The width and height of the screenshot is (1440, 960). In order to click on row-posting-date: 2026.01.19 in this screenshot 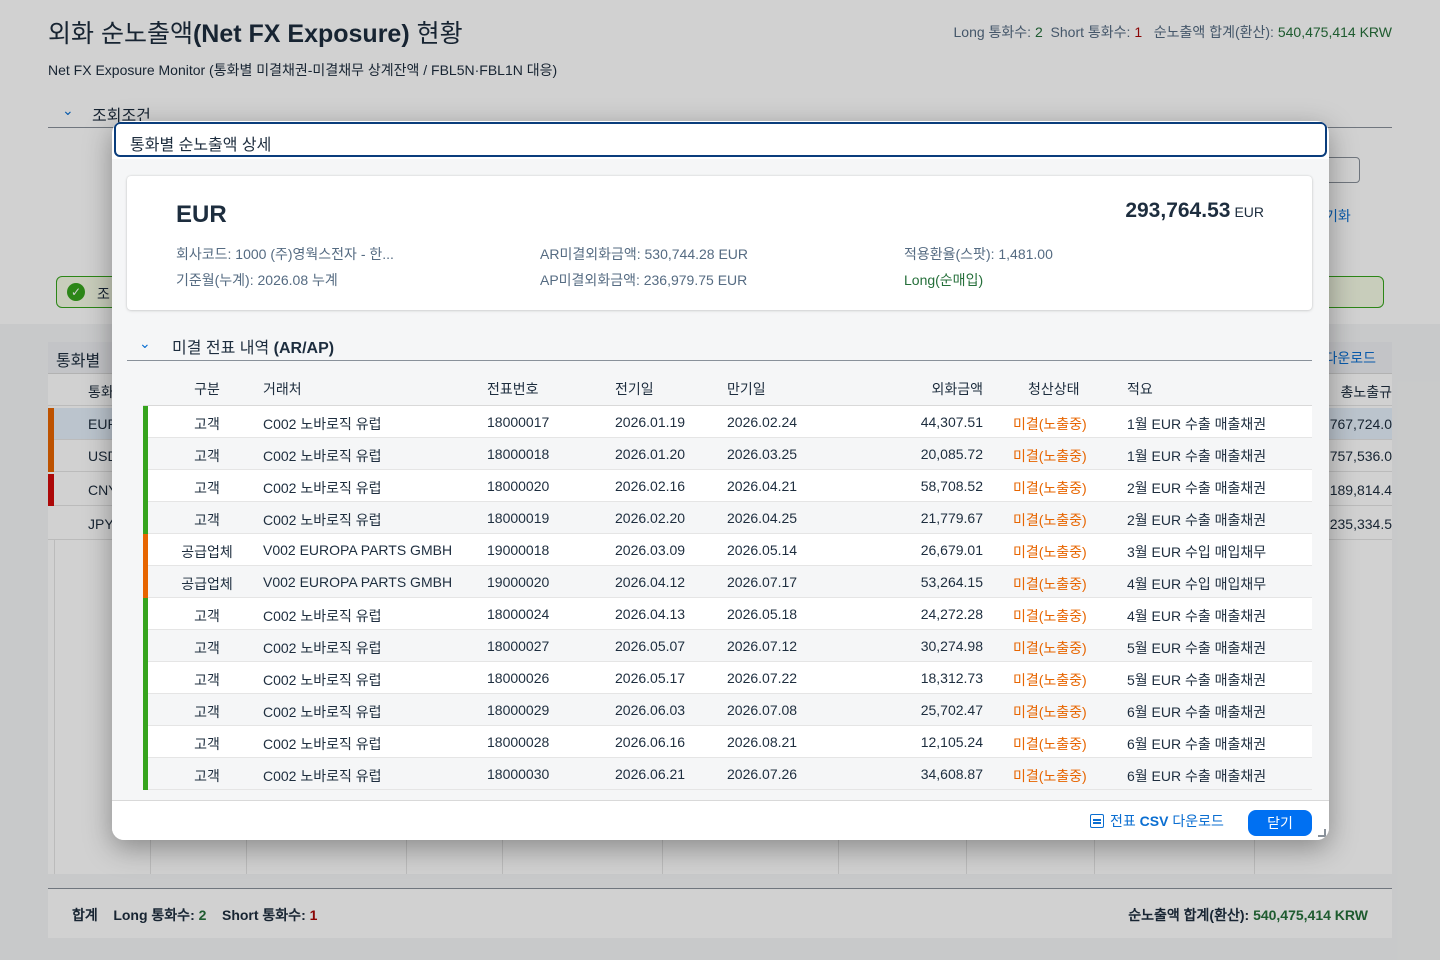, I will do `click(650, 422)`.